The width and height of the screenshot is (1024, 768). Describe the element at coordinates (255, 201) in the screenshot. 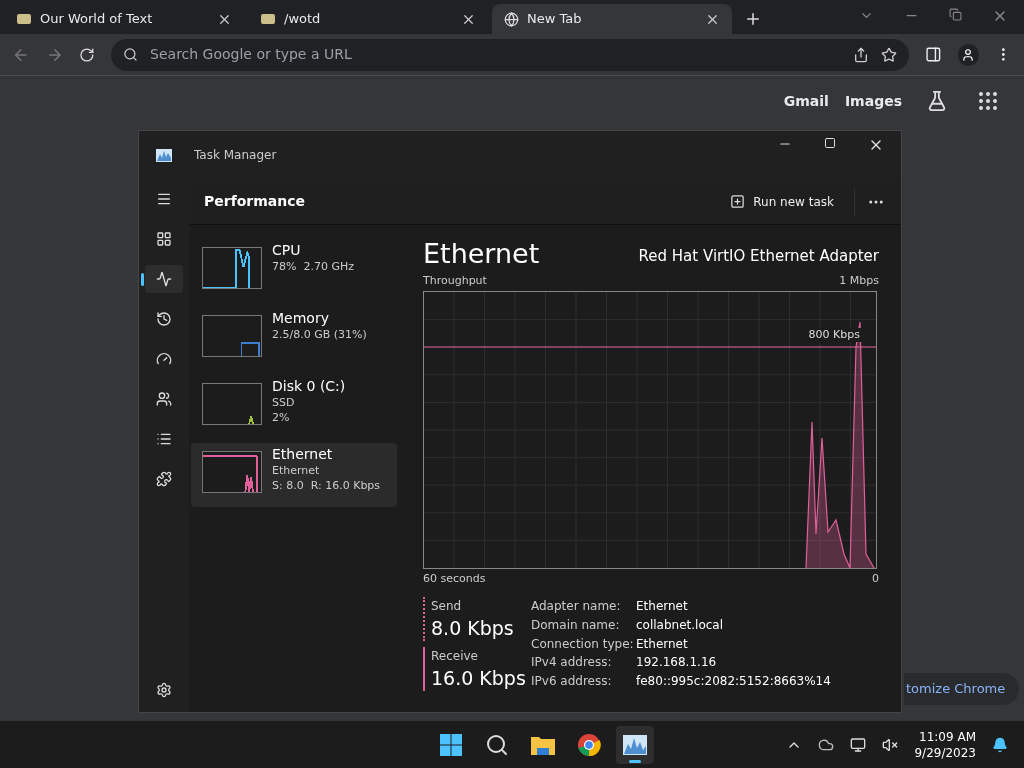

I see `page-title: Performance` at that location.